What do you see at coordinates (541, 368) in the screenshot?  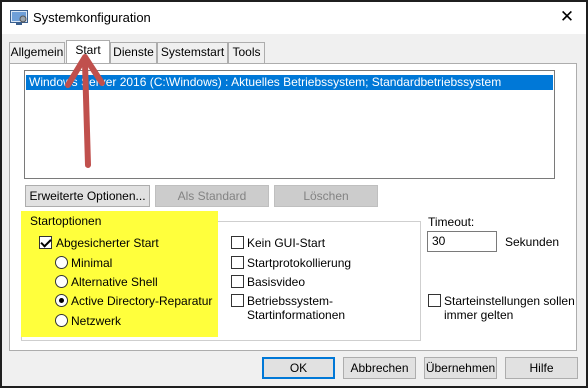 I see `help-button: Hilfe` at bounding box center [541, 368].